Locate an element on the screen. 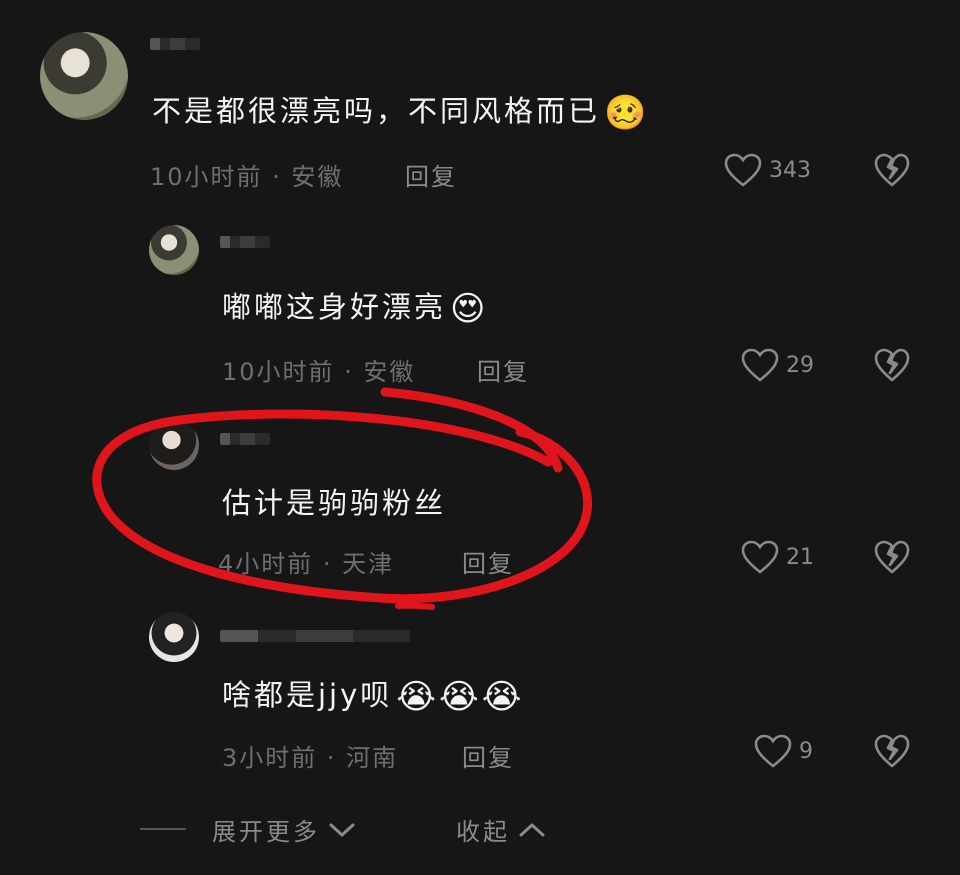 The width and height of the screenshot is (960, 875). like-count: 29 is located at coordinates (800, 365).